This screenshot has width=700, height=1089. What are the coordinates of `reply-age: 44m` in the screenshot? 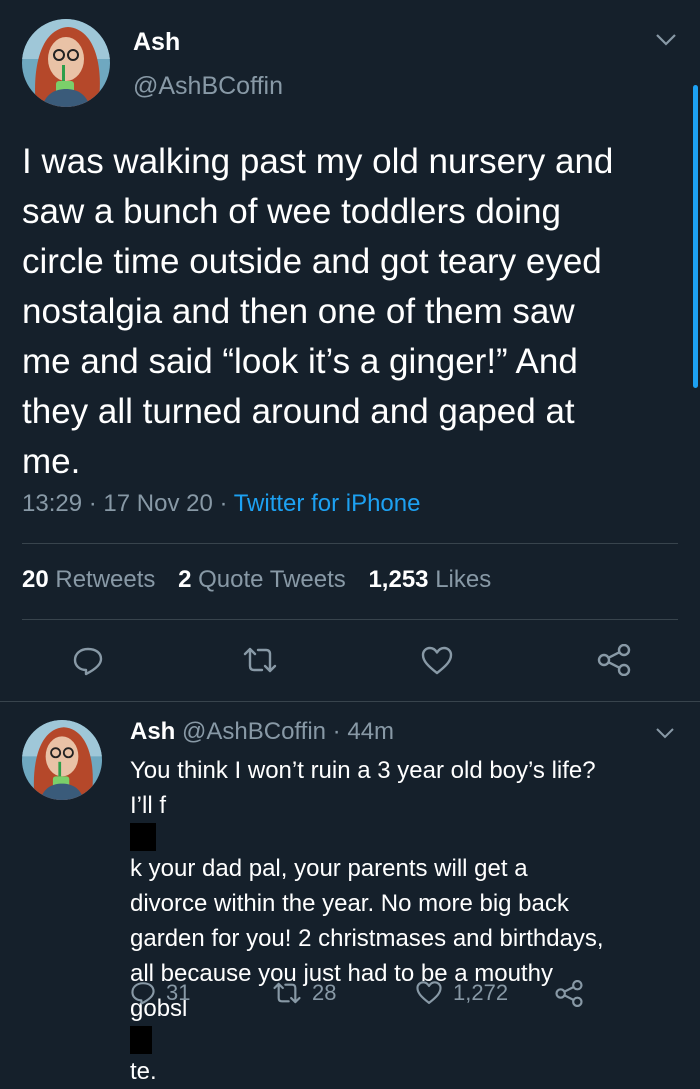 It's located at (370, 731).